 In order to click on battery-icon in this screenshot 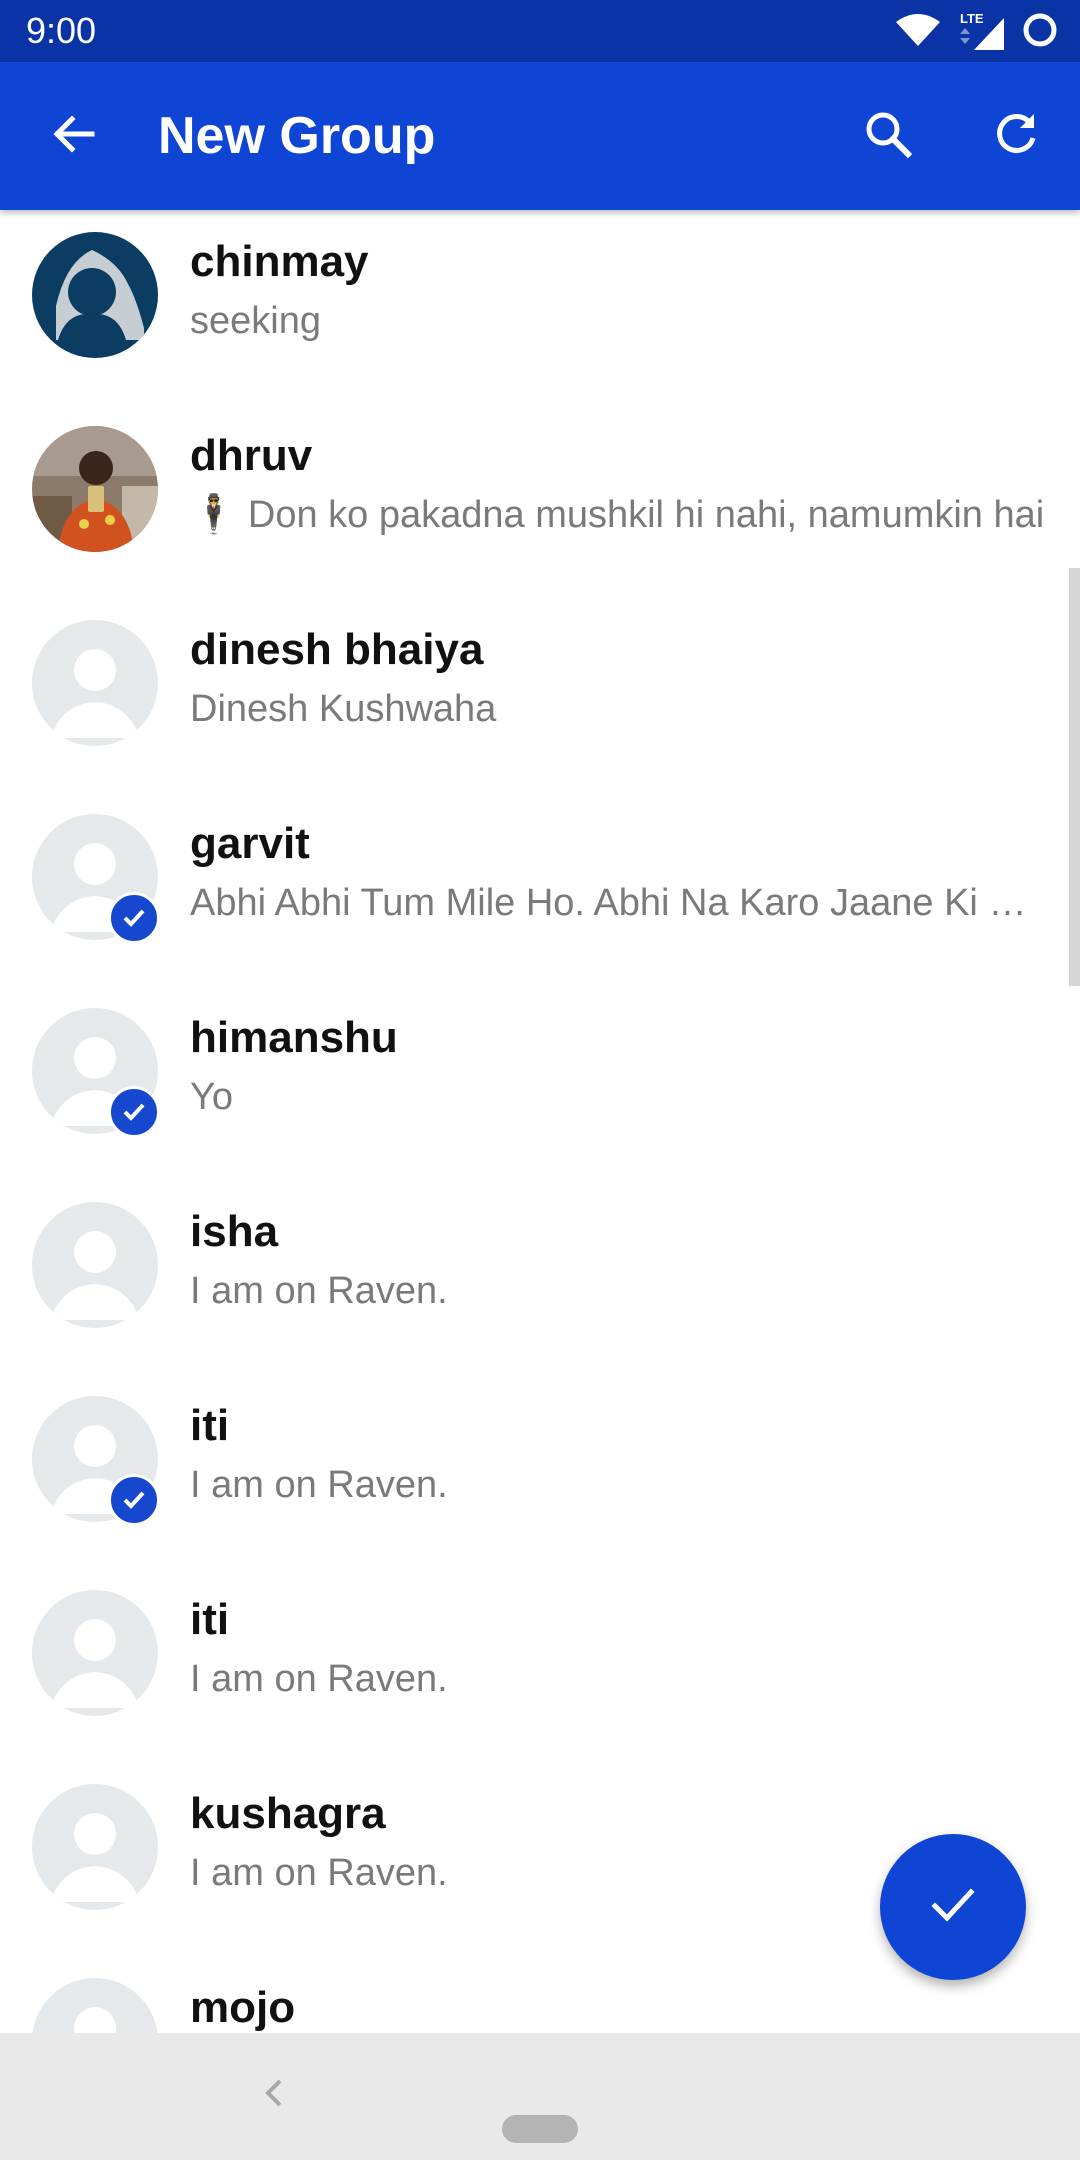, I will do `click(1040, 32)`.